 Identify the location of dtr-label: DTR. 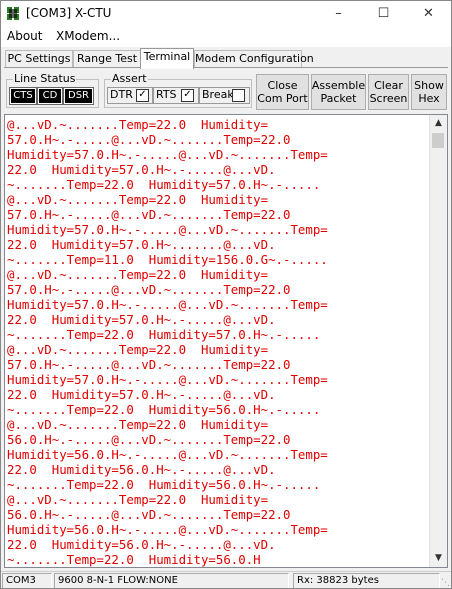
(121, 94).